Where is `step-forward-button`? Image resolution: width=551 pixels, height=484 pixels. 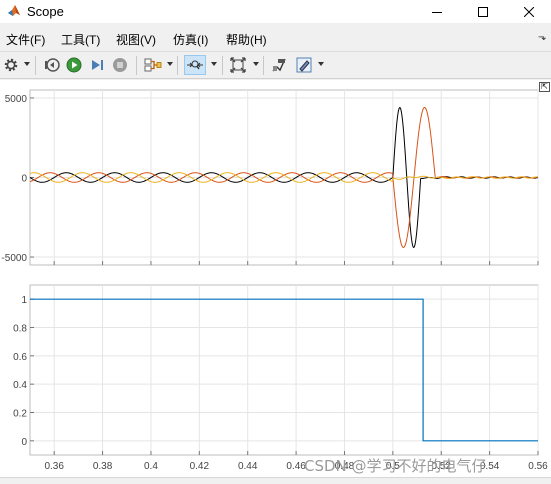 step-forward-button is located at coordinates (97, 65).